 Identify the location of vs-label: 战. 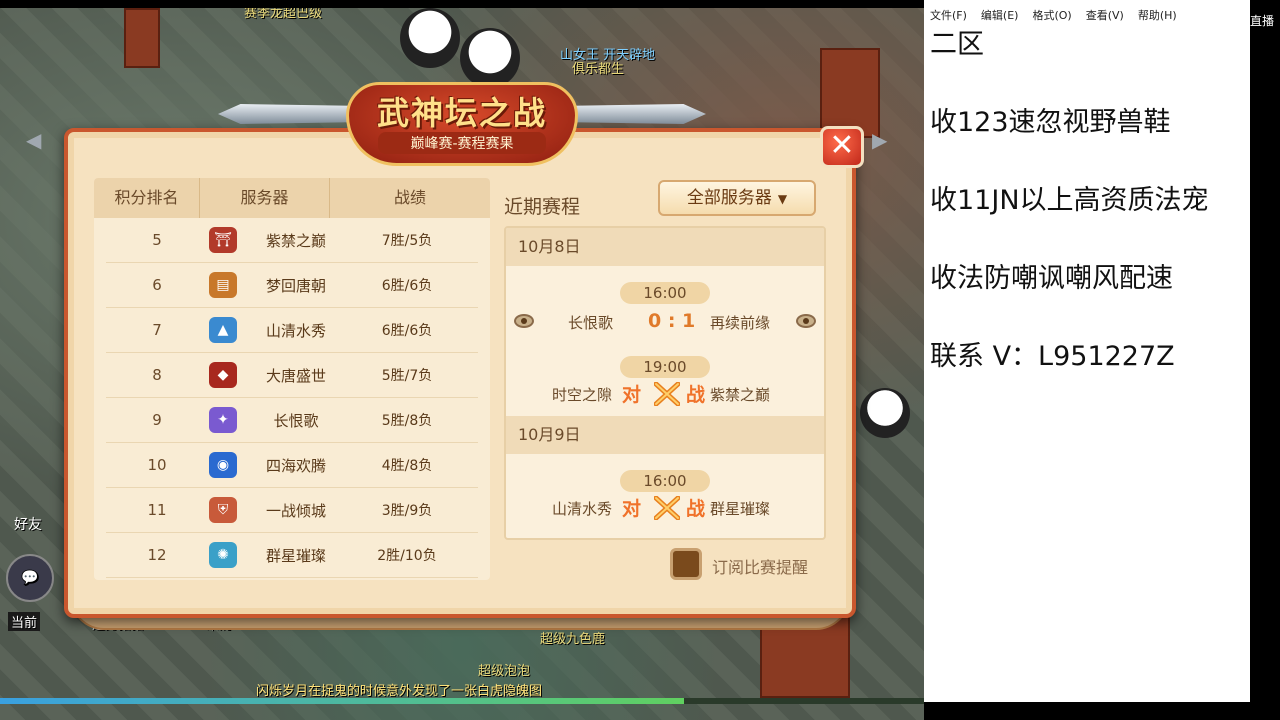
(696, 395).